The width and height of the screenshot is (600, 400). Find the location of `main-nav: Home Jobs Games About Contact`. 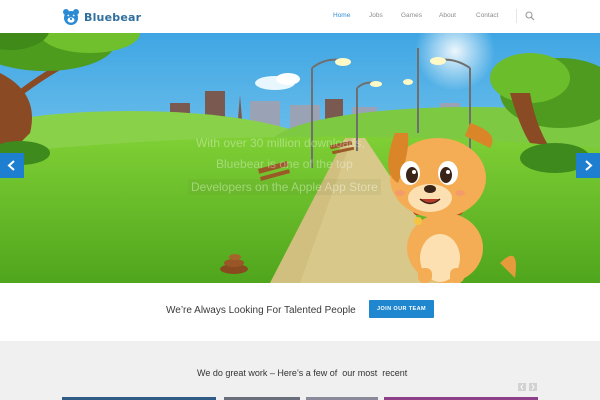

main-nav: Home Jobs Games About Contact is located at coordinates (300, 17).